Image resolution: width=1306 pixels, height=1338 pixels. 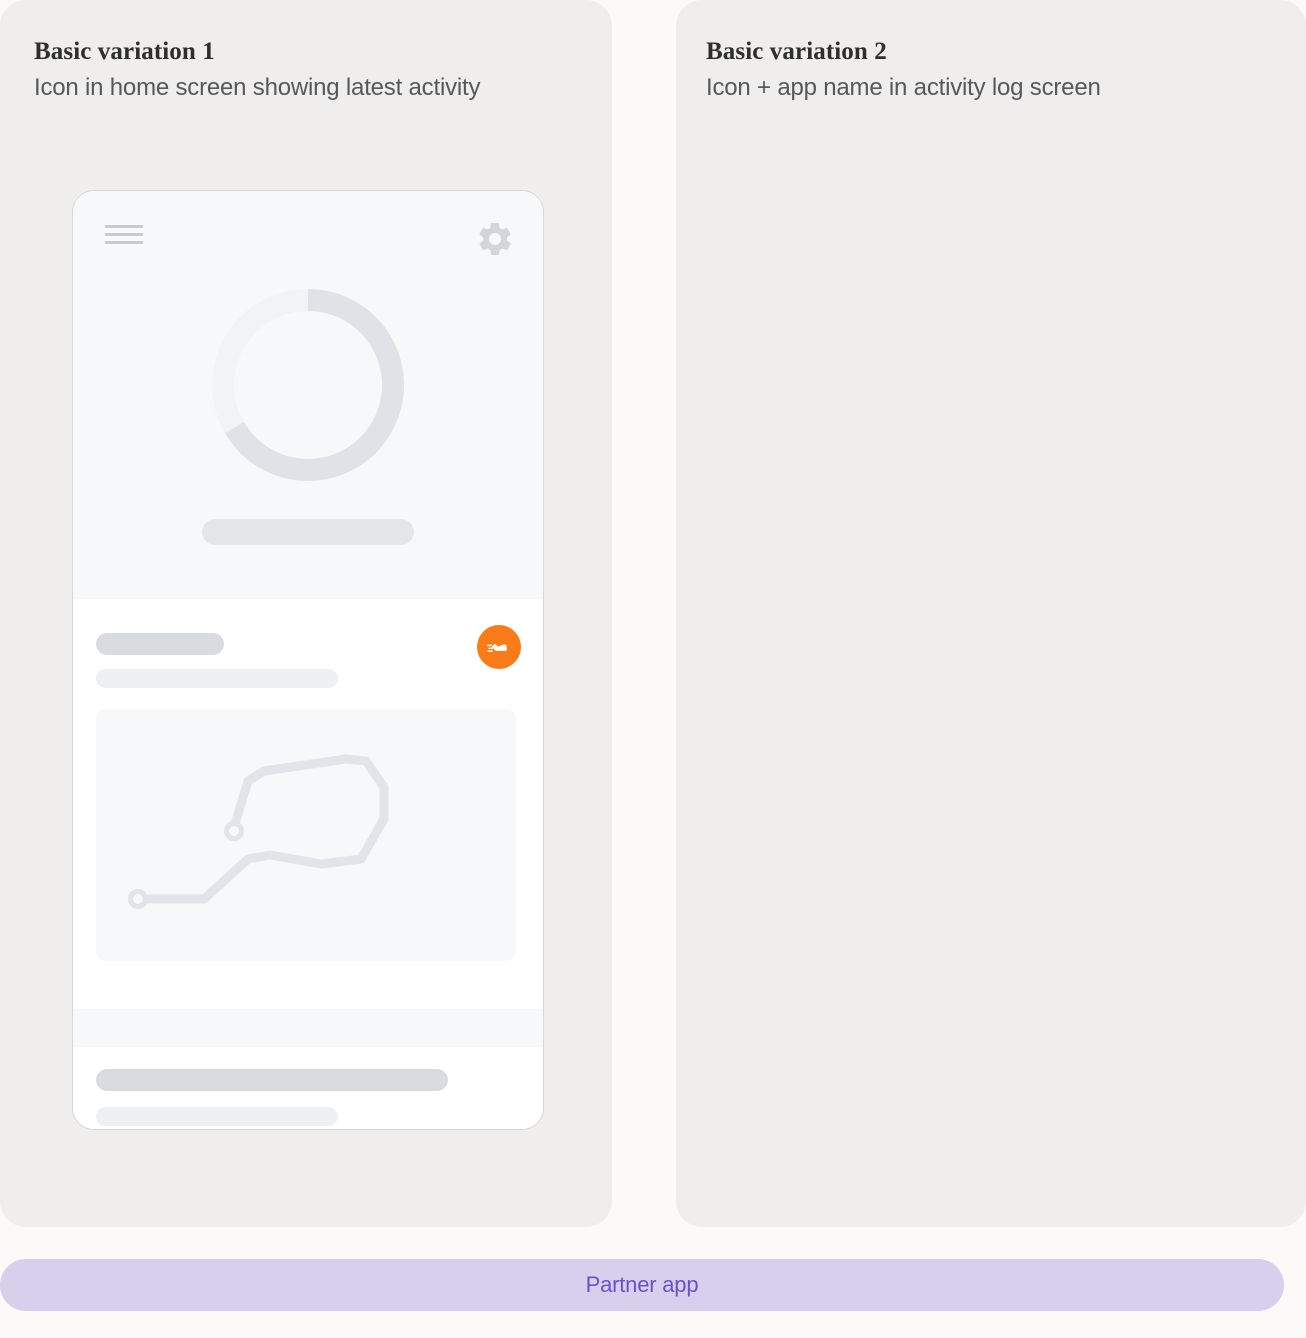 I want to click on progress-ring, so click(x=308, y=385).